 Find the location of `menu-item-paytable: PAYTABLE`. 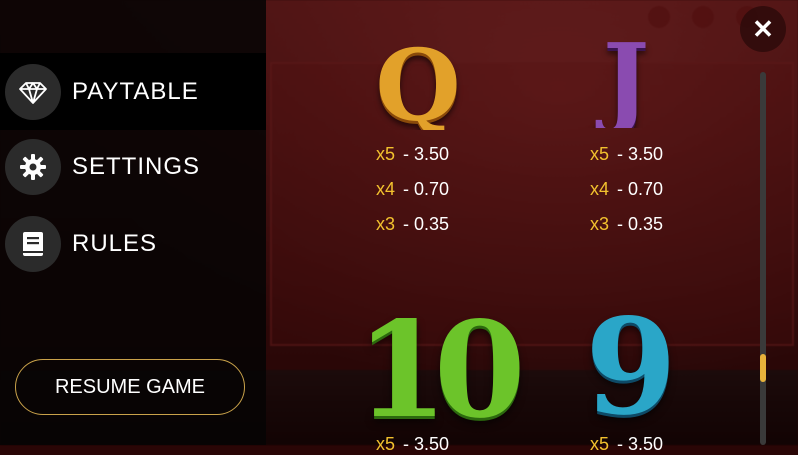

menu-item-paytable: PAYTABLE is located at coordinates (133, 91).